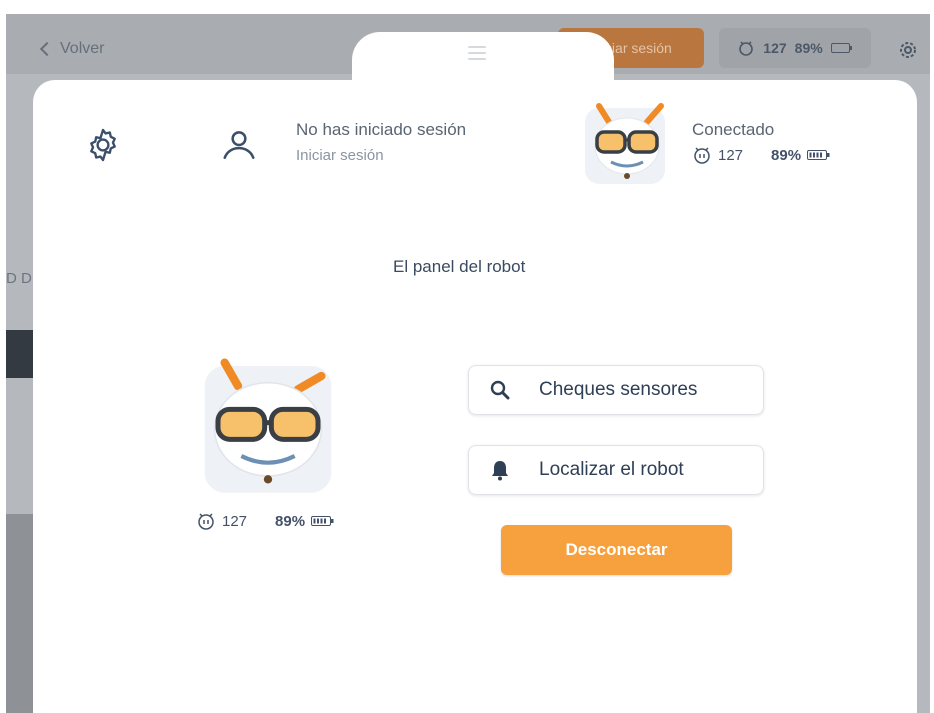  I want to click on bell-icon, so click(500, 471).